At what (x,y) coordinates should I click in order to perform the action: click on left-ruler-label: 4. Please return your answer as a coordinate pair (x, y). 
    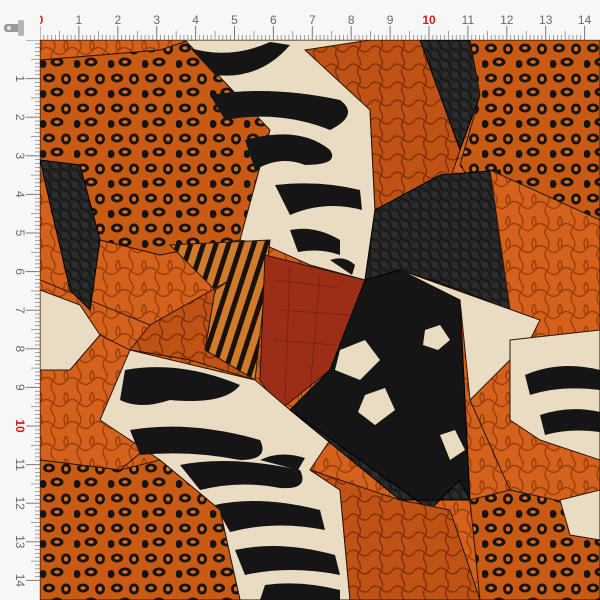
    Looking at the image, I should click on (20, 194).